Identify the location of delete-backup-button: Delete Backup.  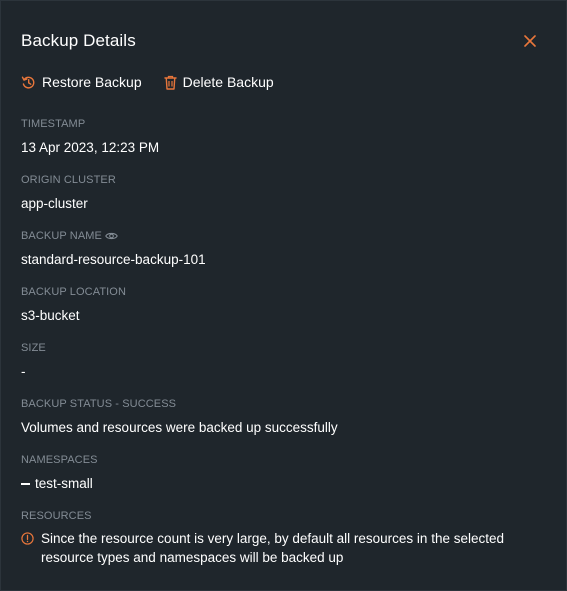
(218, 82).